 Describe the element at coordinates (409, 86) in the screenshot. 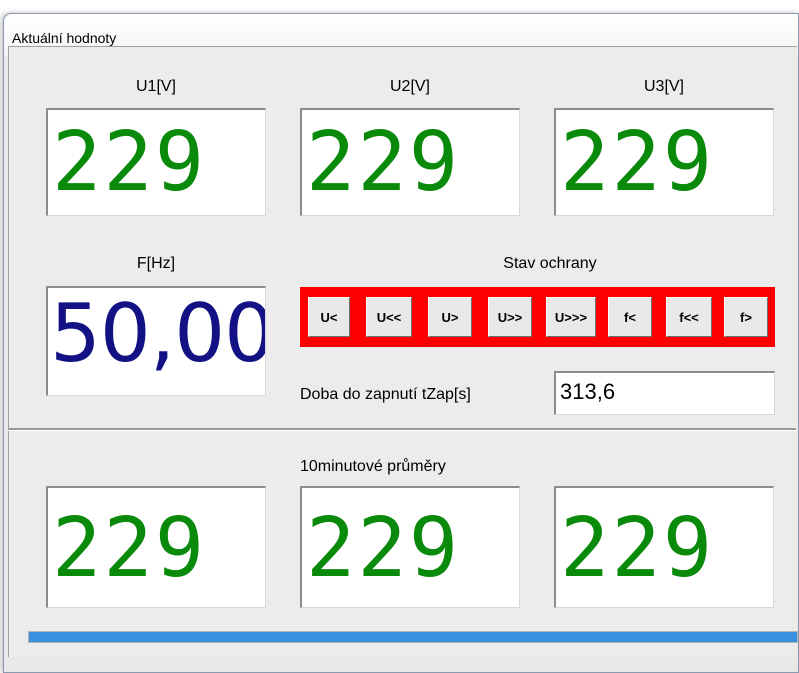

I see `u2-label: U2[V]` at that location.